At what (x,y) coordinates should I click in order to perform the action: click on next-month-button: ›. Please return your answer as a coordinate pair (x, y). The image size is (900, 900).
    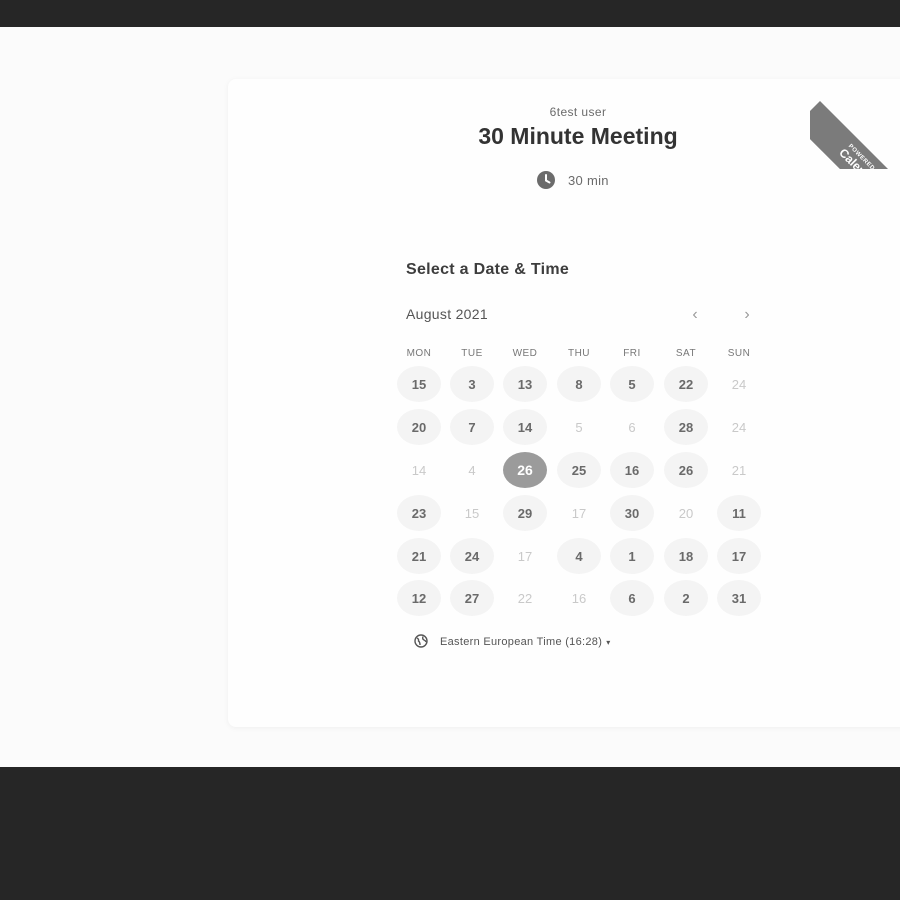
    Looking at the image, I should click on (747, 315).